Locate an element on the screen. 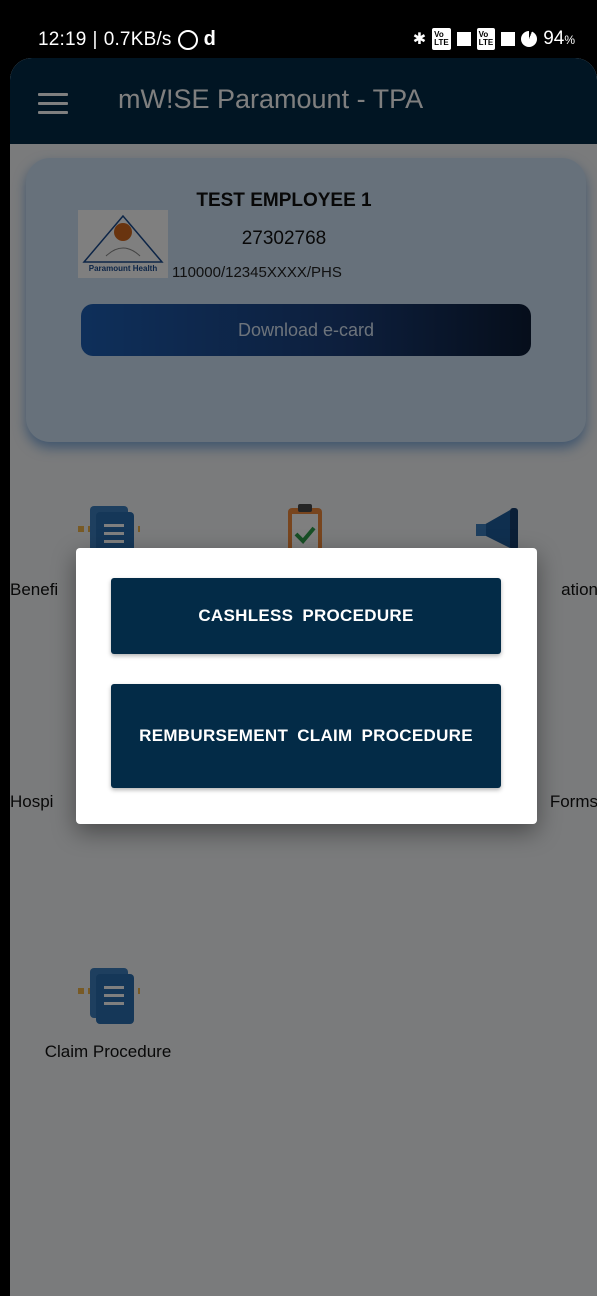 The width and height of the screenshot is (597, 1296). battery-level: 94% is located at coordinates (559, 38).